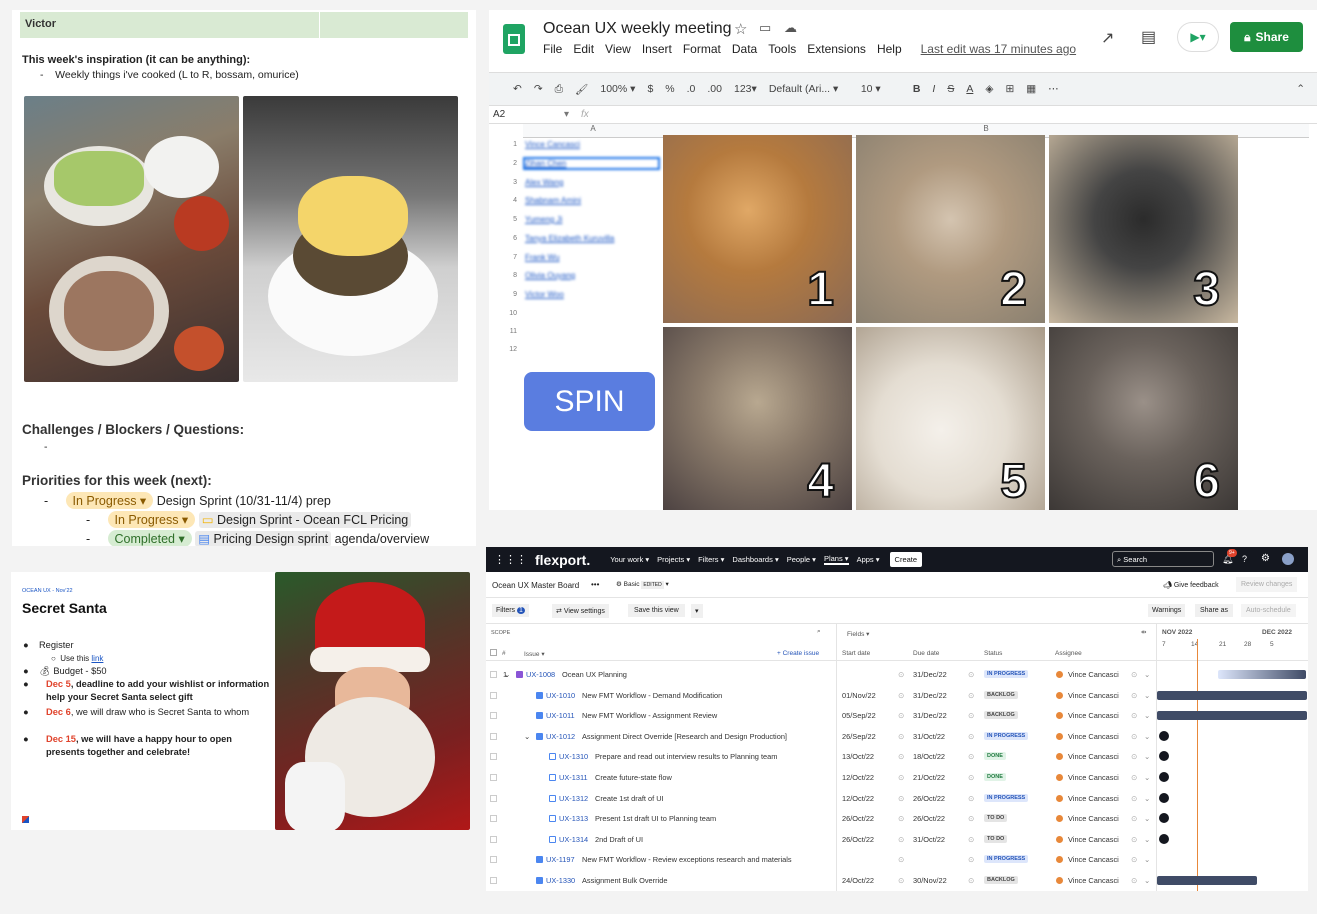  What do you see at coordinates (642, 584) in the screenshot?
I see `view-select: ⚙ Basic EDITED ▾` at bounding box center [642, 584].